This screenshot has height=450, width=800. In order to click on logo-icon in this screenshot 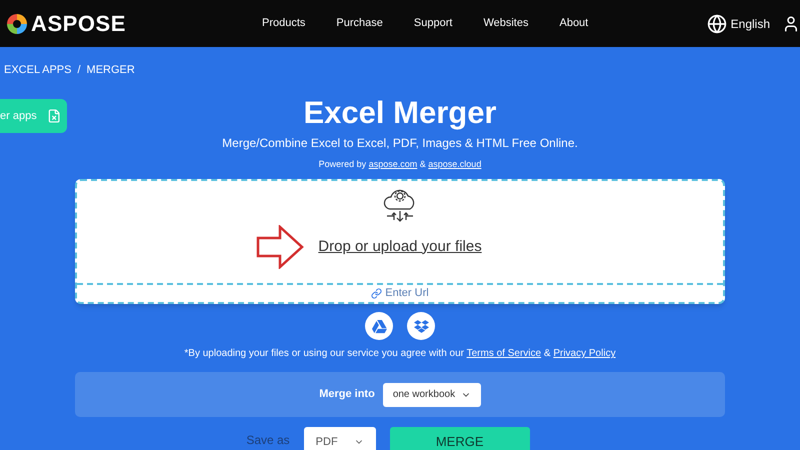, I will do `click(17, 23)`.